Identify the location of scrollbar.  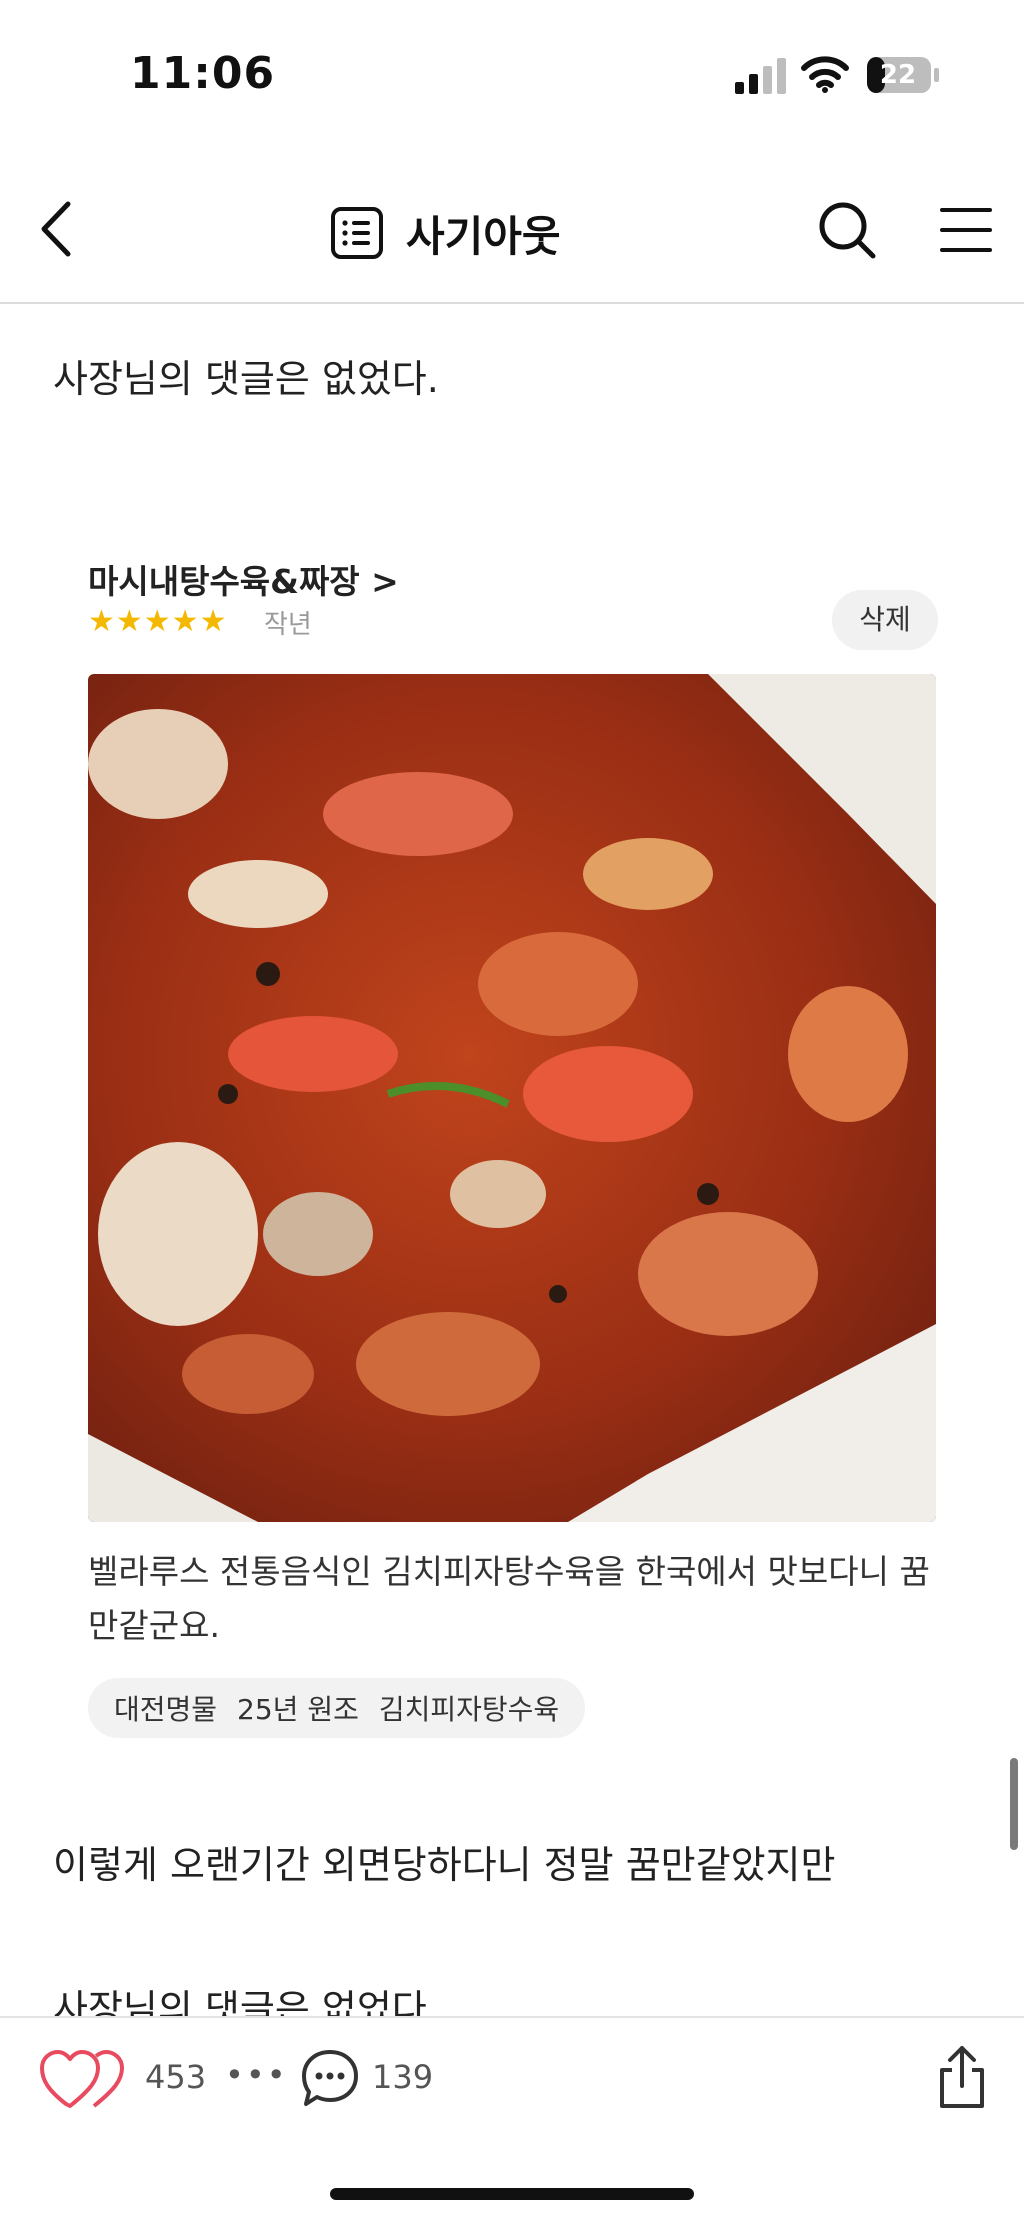
(1014, 1804).